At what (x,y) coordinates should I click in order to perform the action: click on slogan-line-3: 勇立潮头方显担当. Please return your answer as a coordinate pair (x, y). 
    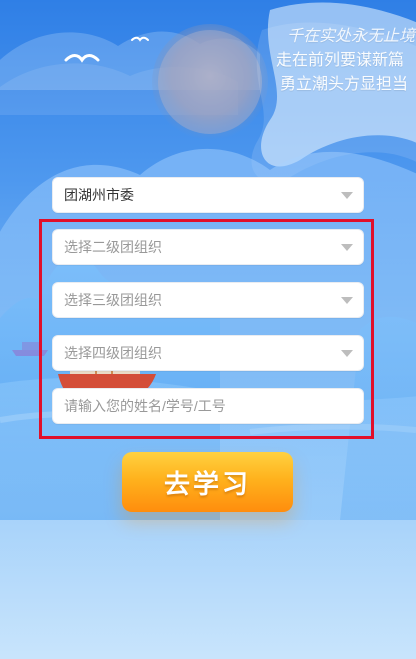
    Looking at the image, I should click on (344, 83).